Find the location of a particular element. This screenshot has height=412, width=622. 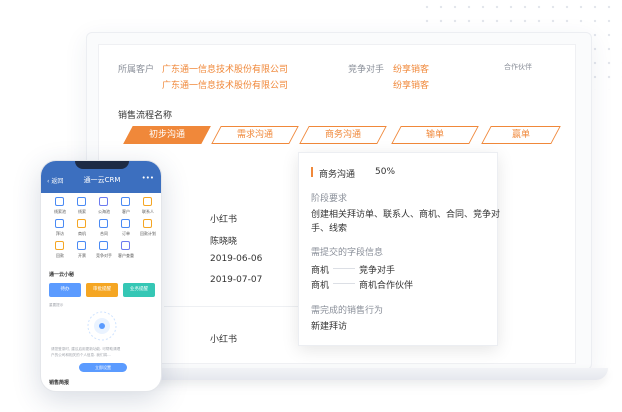

mobile-todo-button: 待办 is located at coordinates (65, 290).